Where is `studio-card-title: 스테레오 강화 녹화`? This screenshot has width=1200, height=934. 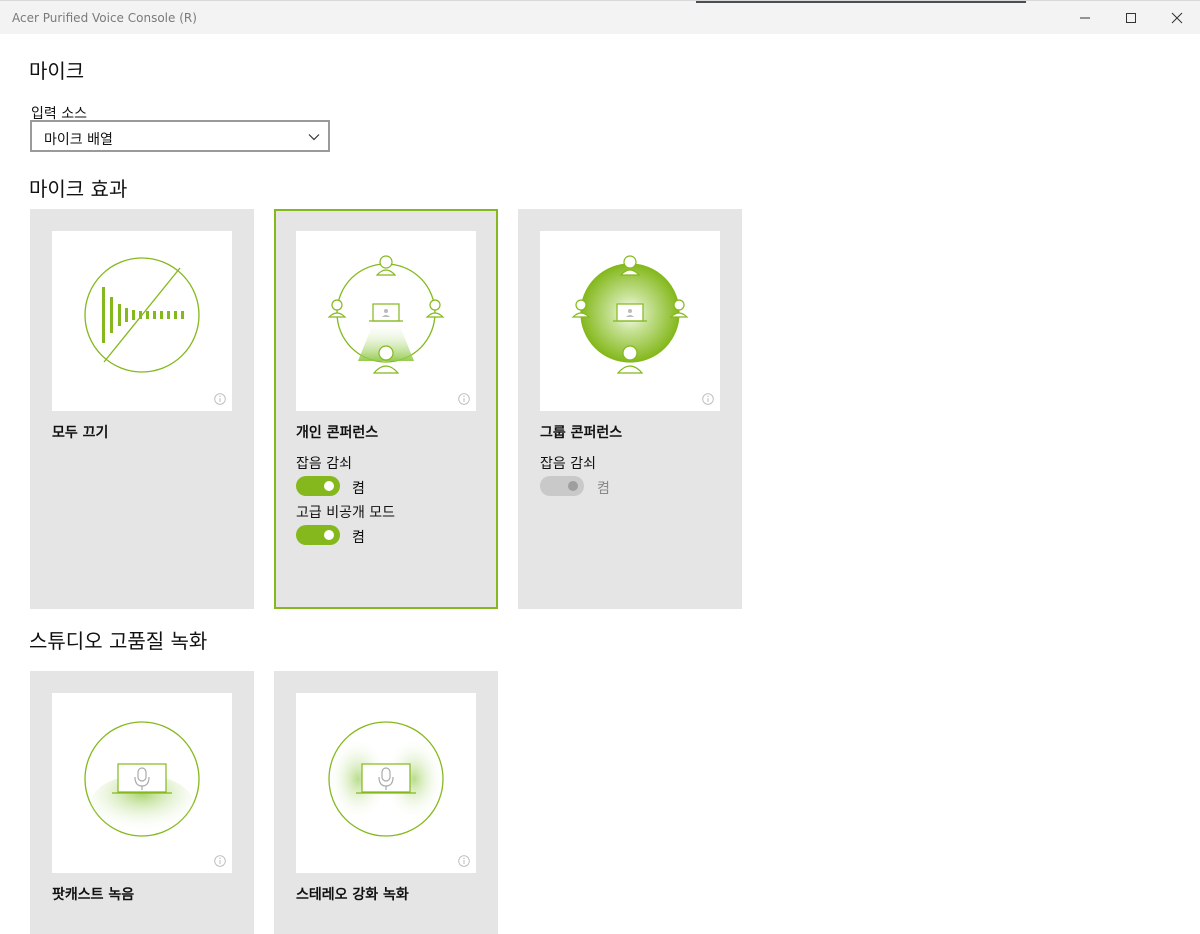
studio-card-title: 스테레오 강화 녹화 is located at coordinates (352, 895).